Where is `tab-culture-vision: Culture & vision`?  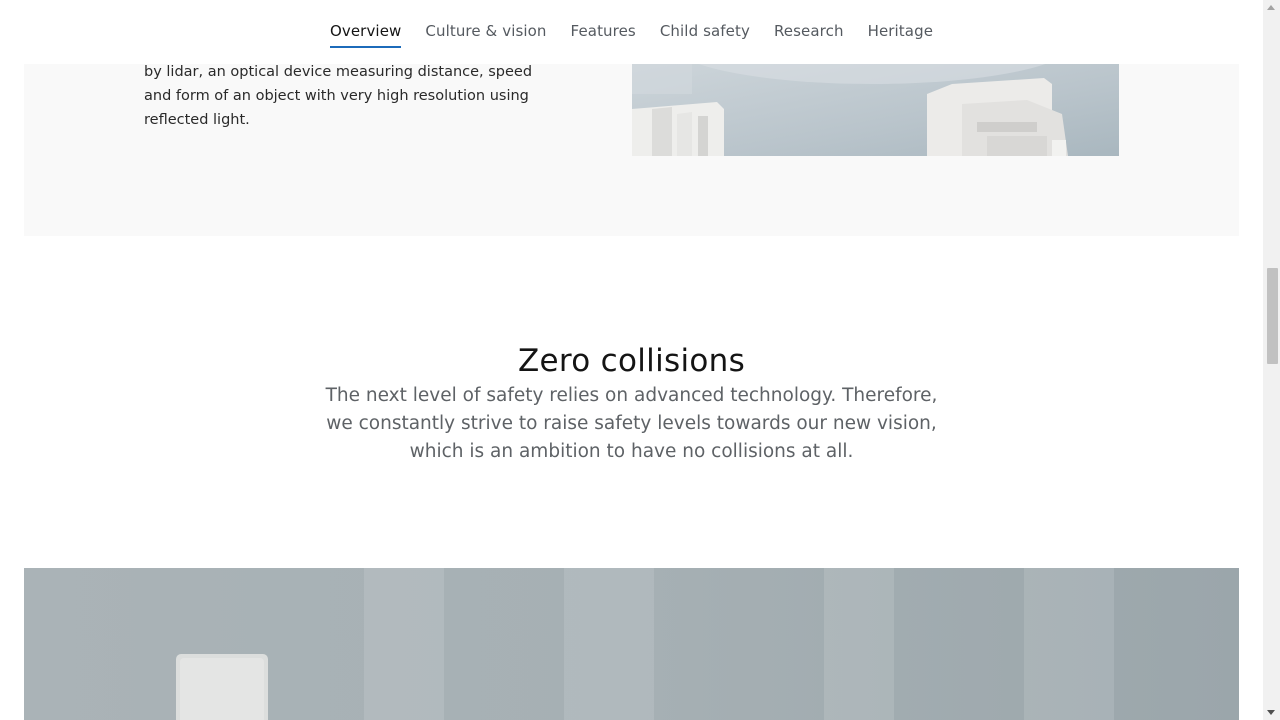
tab-culture-vision: Culture & vision is located at coordinates (485, 35).